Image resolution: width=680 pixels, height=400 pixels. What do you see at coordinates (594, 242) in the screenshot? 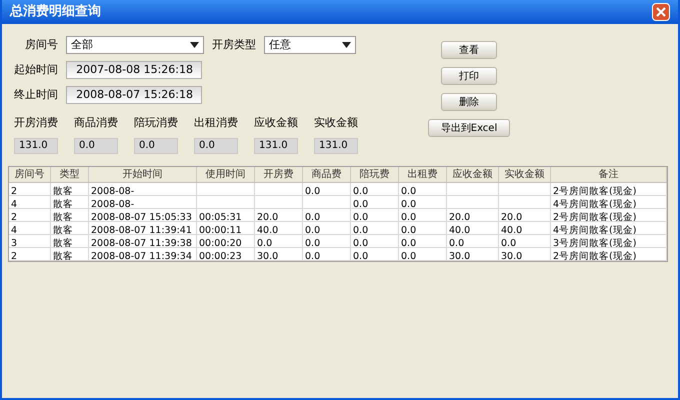
I see `table-cell: 3号房间散客(现金)` at bounding box center [594, 242].